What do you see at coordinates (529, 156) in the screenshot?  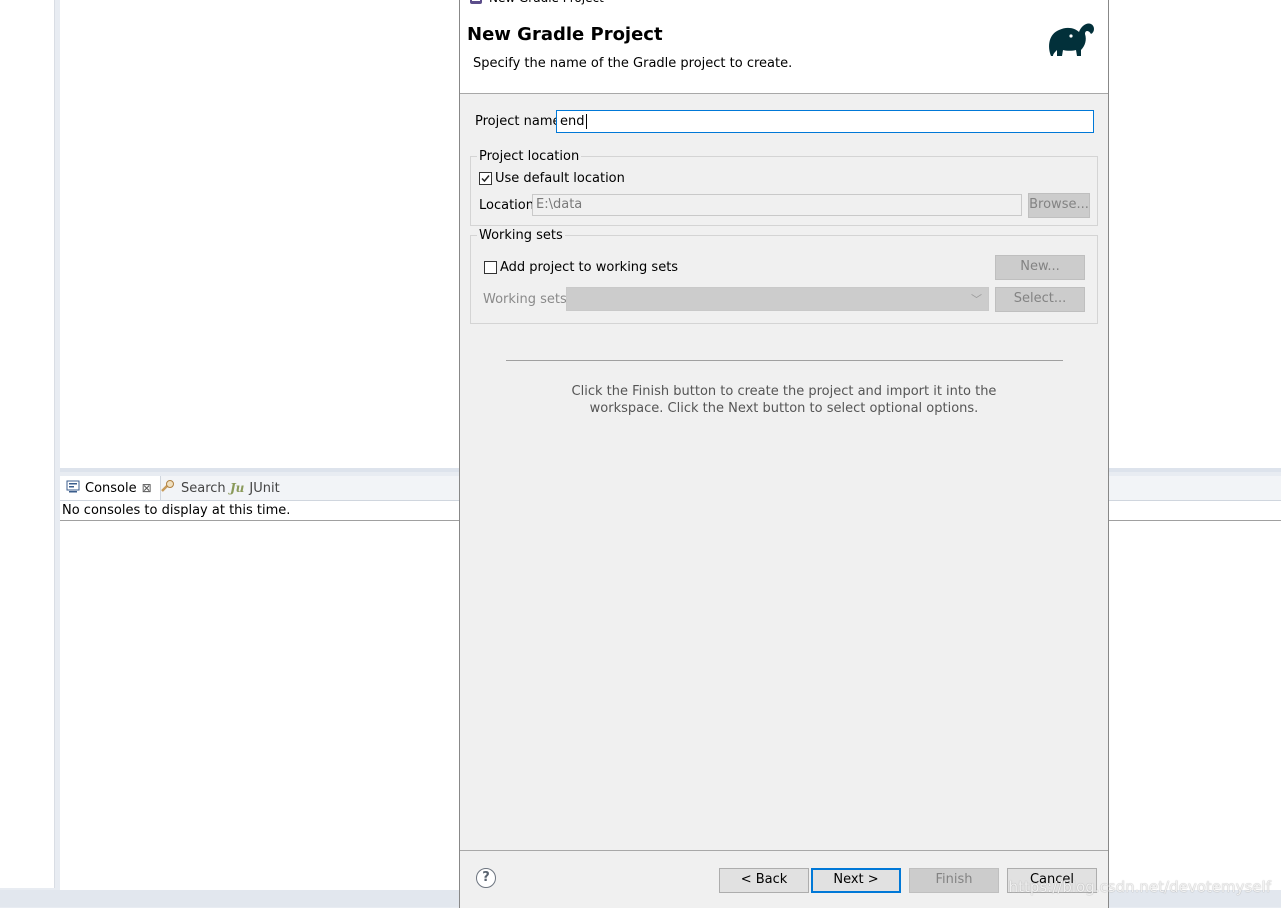 I see `project-location-group-label: Project location` at bounding box center [529, 156].